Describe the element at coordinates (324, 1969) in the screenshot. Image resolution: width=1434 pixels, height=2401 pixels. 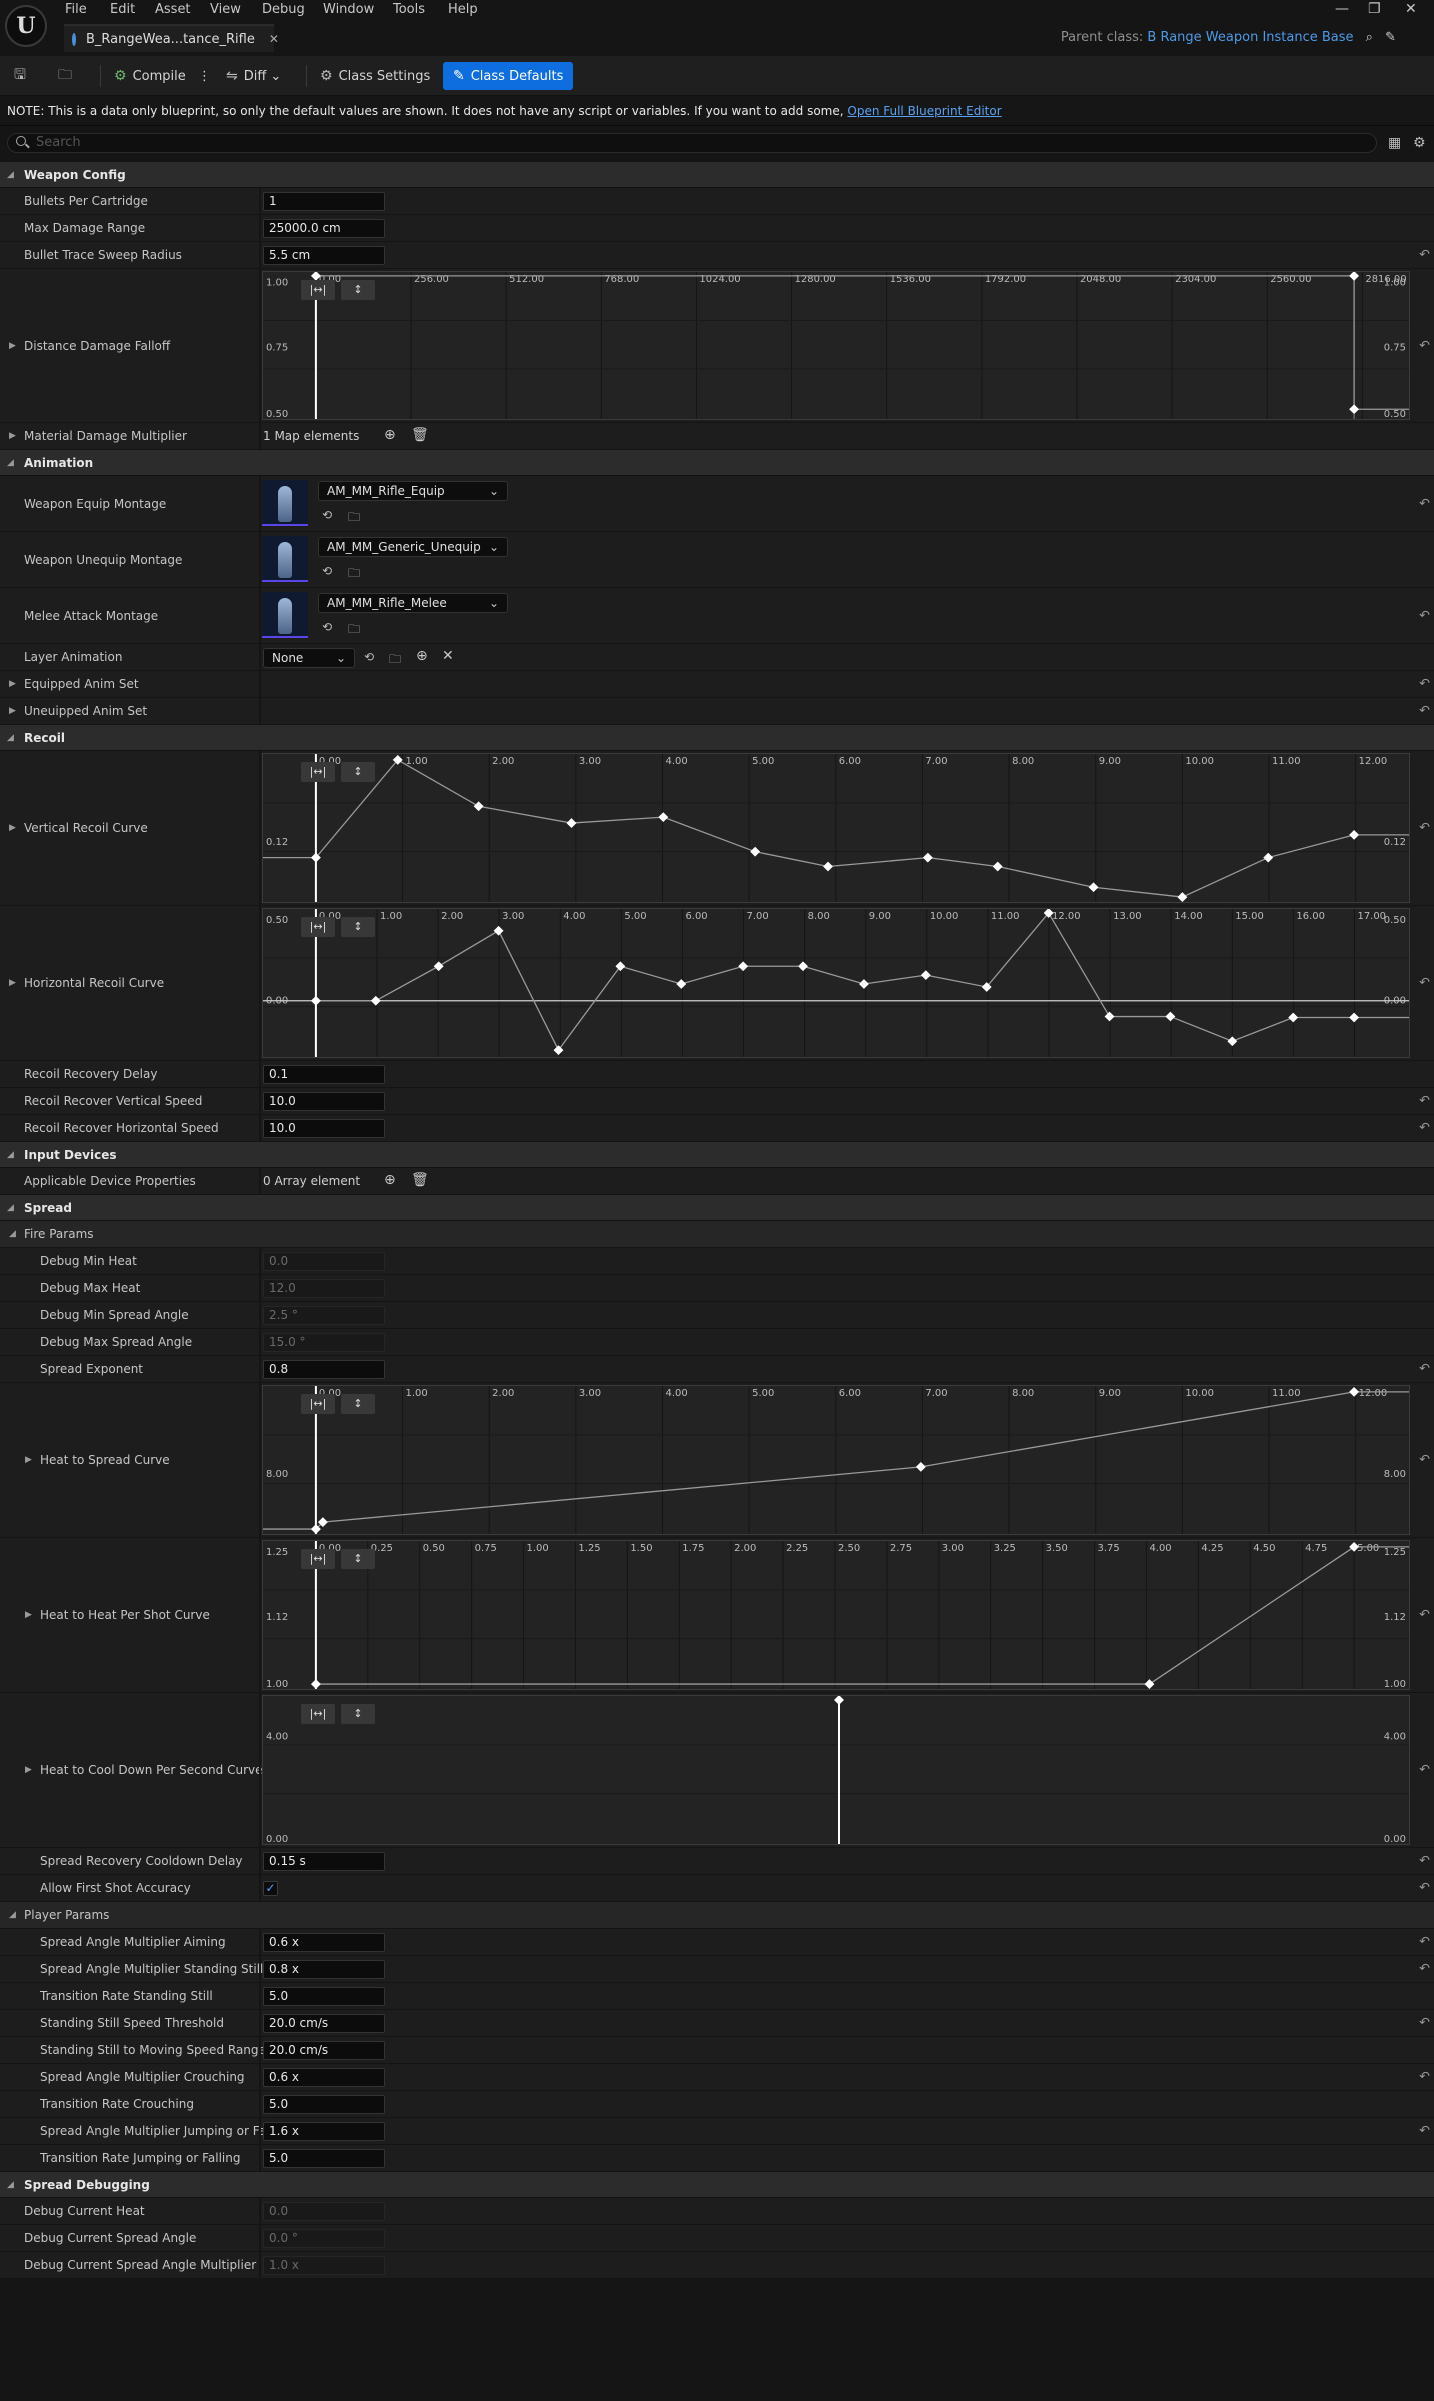
I see `spread-mult-standing-input: 0.8 x` at that location.